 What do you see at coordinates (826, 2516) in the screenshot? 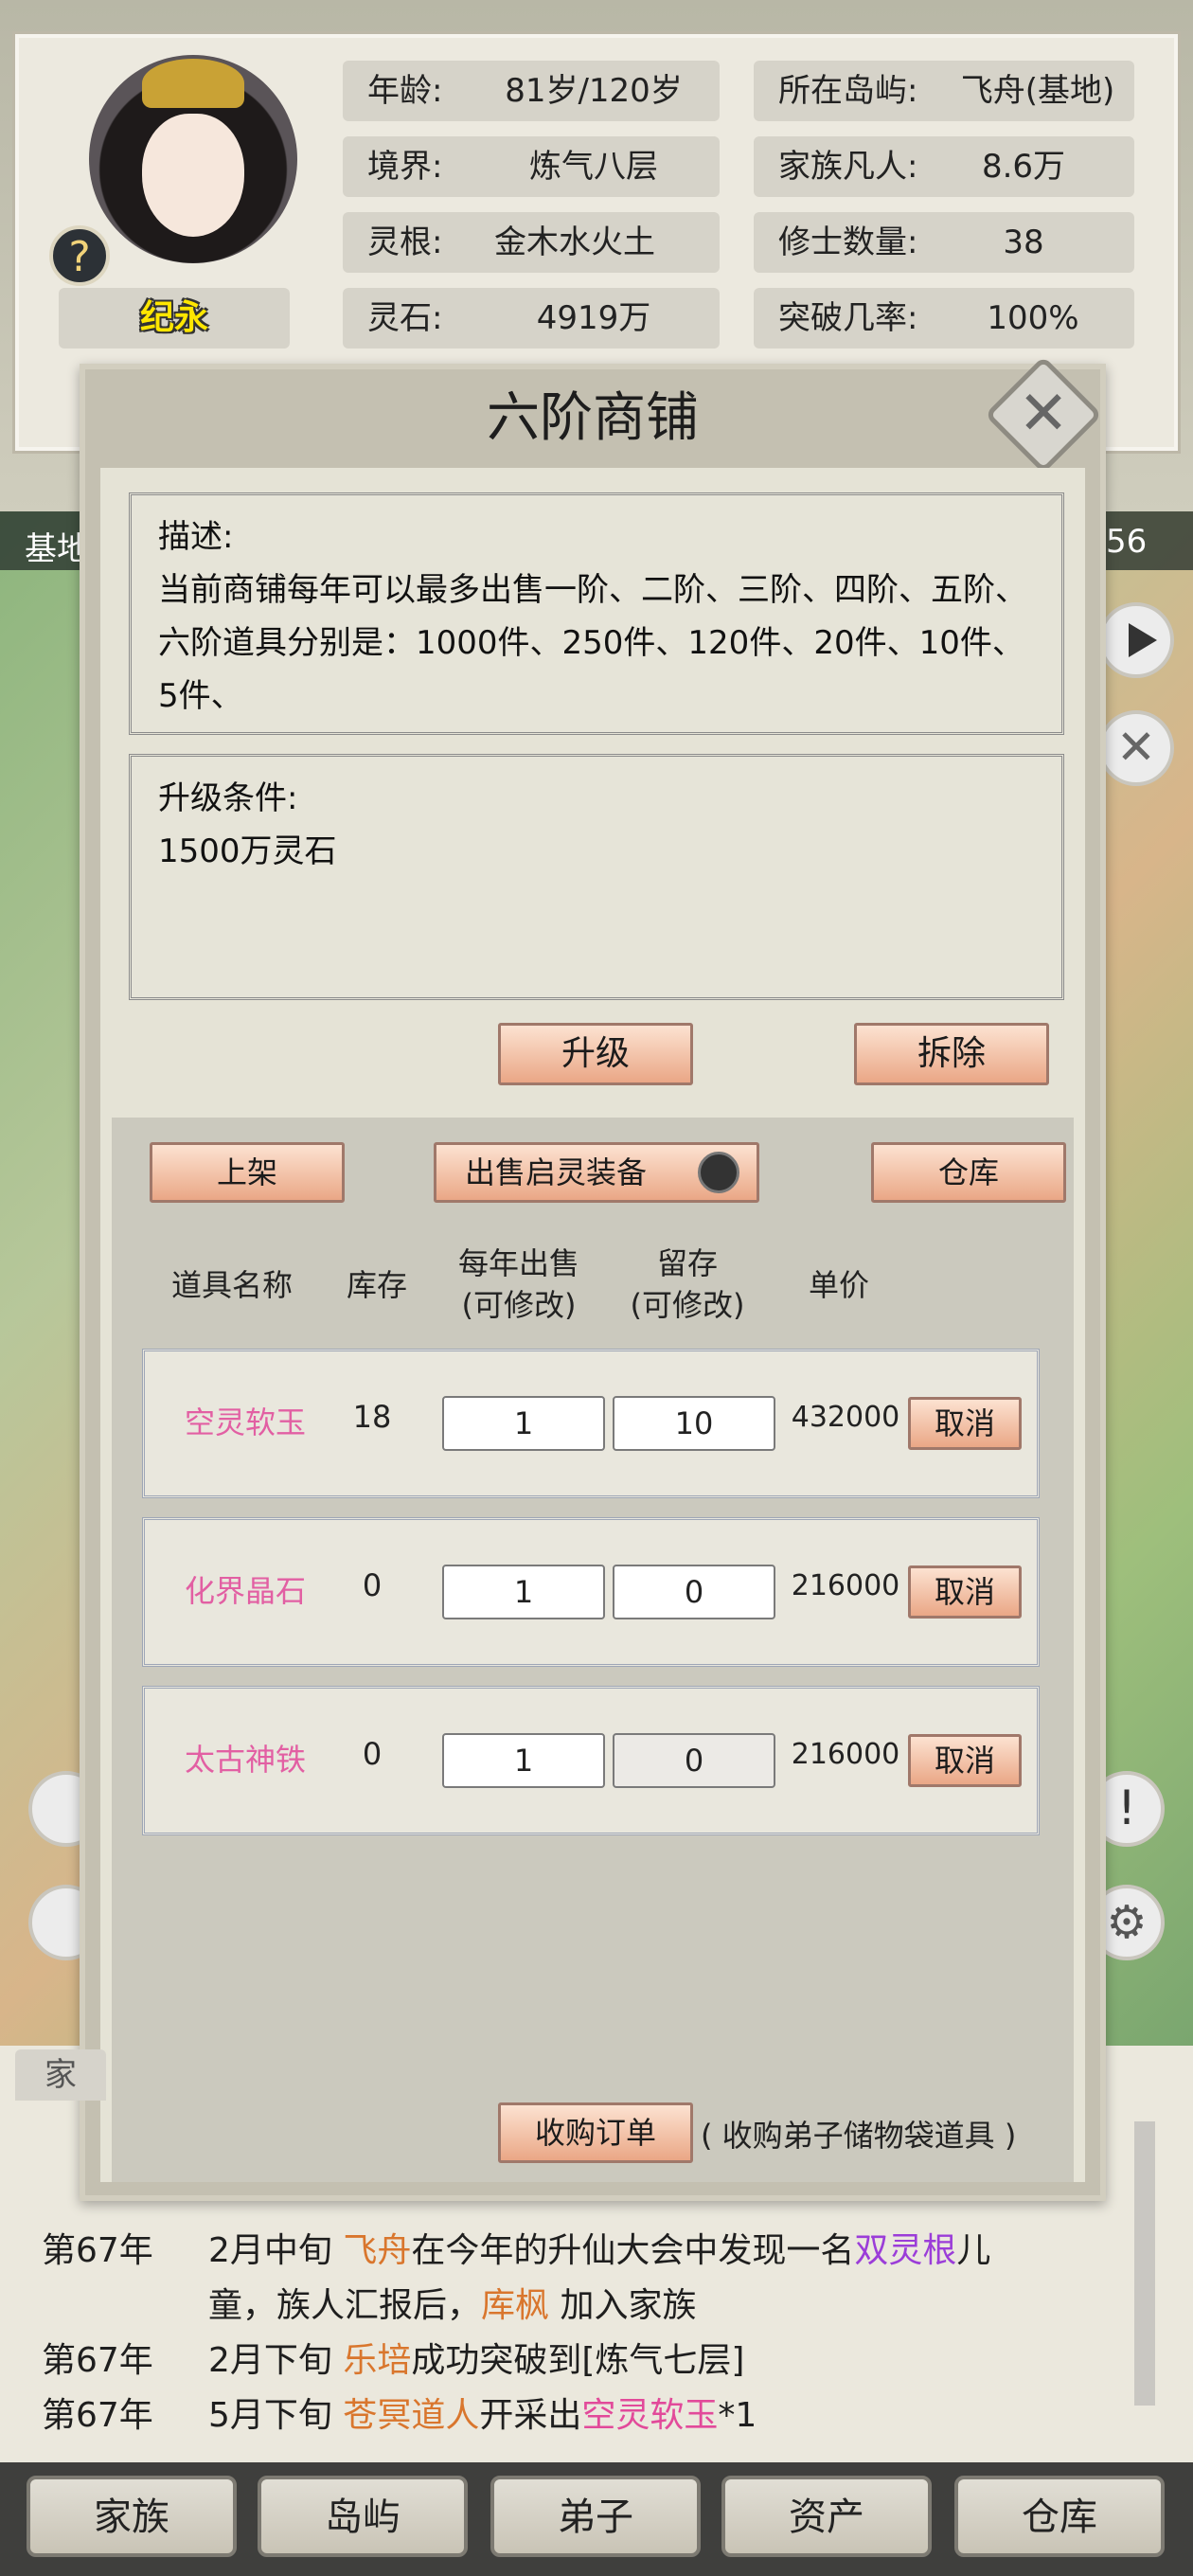
I see `nav-assets: 资产` at bounding box center [826, 2516].